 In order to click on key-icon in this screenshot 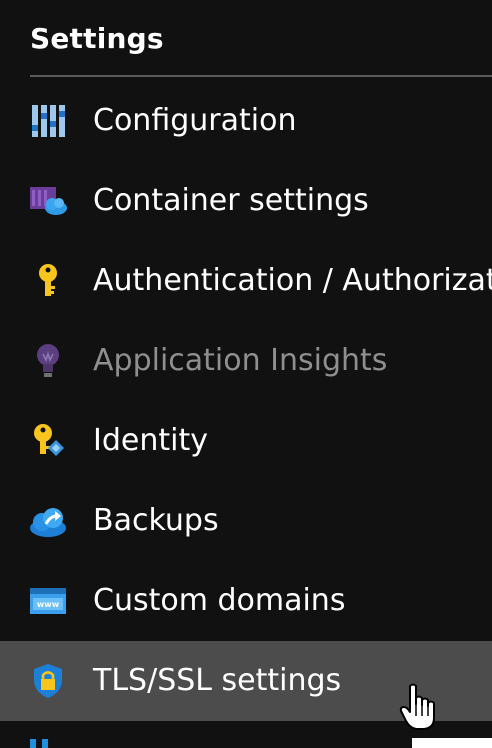, I will do `click(48, 281)`.